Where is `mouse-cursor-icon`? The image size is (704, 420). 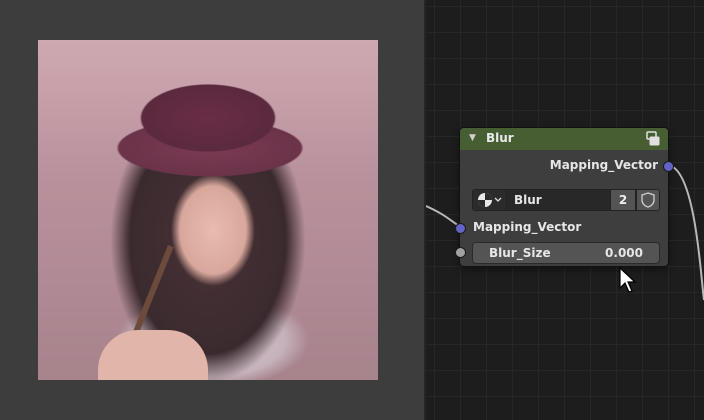
mouse-cursor-icon is located at coordinates (628, 279).